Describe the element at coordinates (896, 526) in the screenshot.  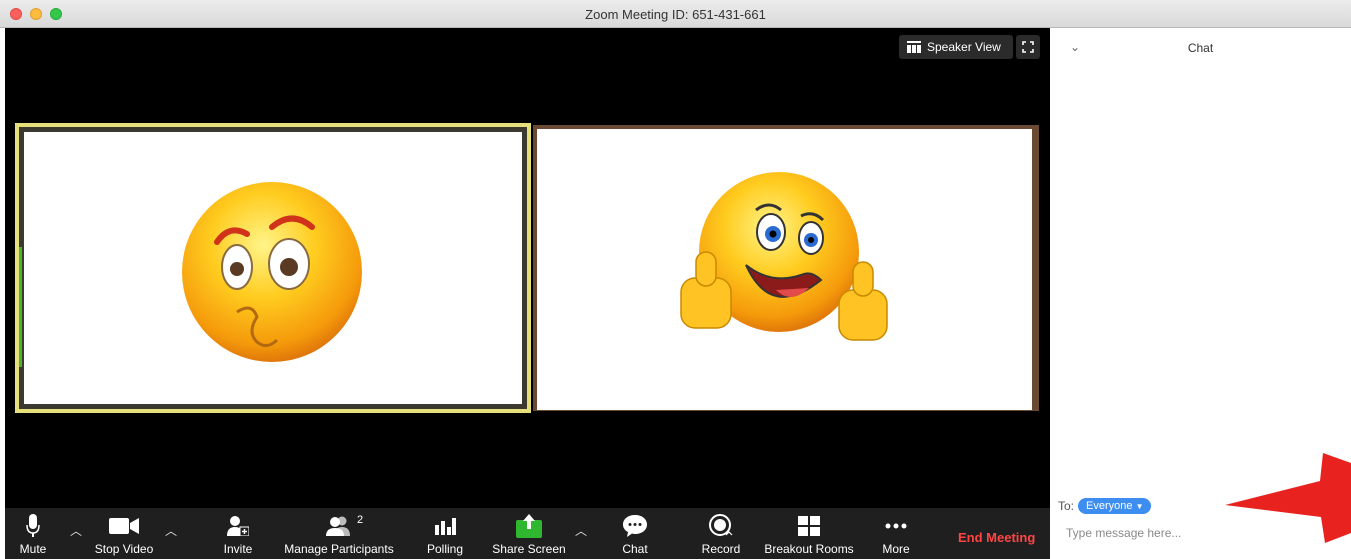
I see `ellipsis-icon` at that location.